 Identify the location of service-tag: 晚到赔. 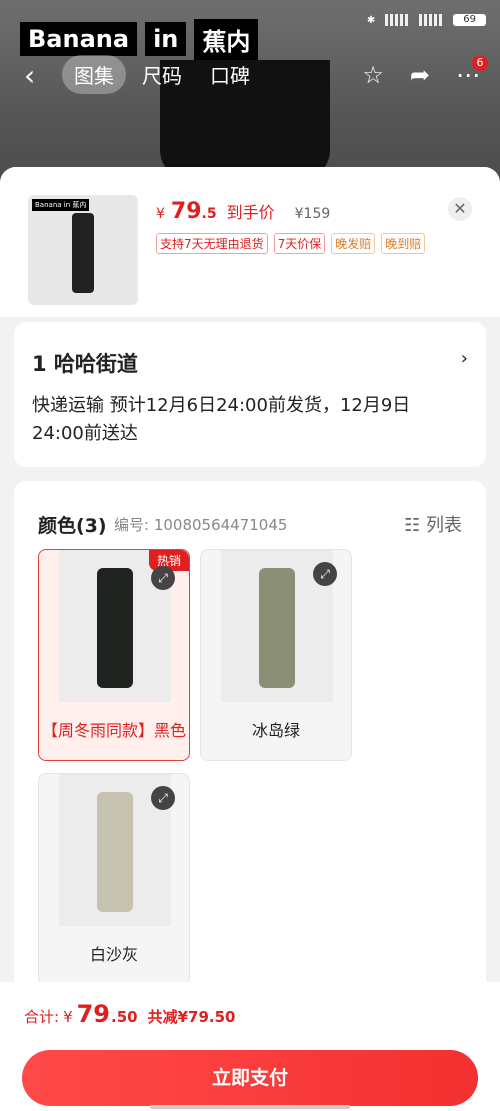
(403, 243).